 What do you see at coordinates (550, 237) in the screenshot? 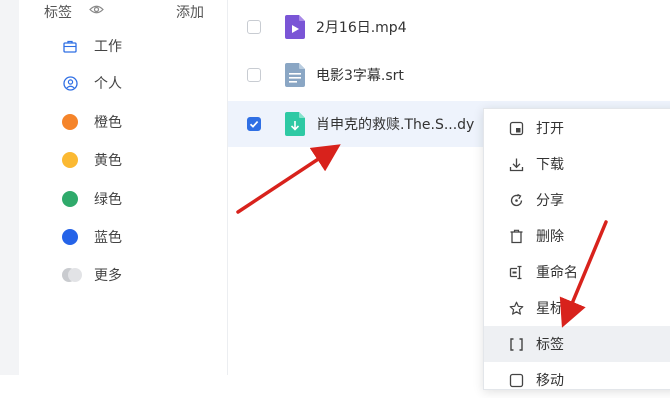
I see `menu-item-label: 删除` at bounding box center [550, 237].